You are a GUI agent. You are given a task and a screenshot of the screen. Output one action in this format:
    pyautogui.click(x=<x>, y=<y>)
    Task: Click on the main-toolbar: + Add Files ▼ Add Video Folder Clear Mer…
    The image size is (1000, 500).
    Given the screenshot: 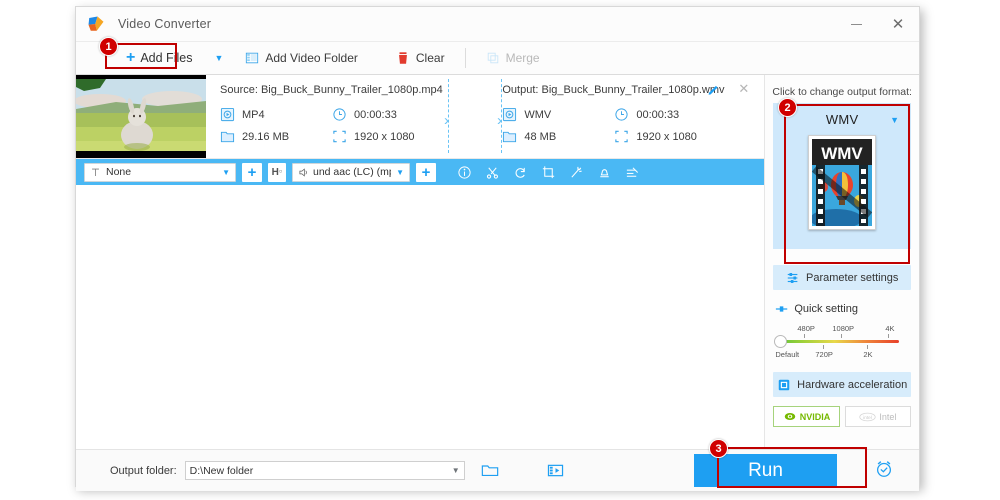 What is the action you would take?
    pyautogui.click(x=497, y=58)
    